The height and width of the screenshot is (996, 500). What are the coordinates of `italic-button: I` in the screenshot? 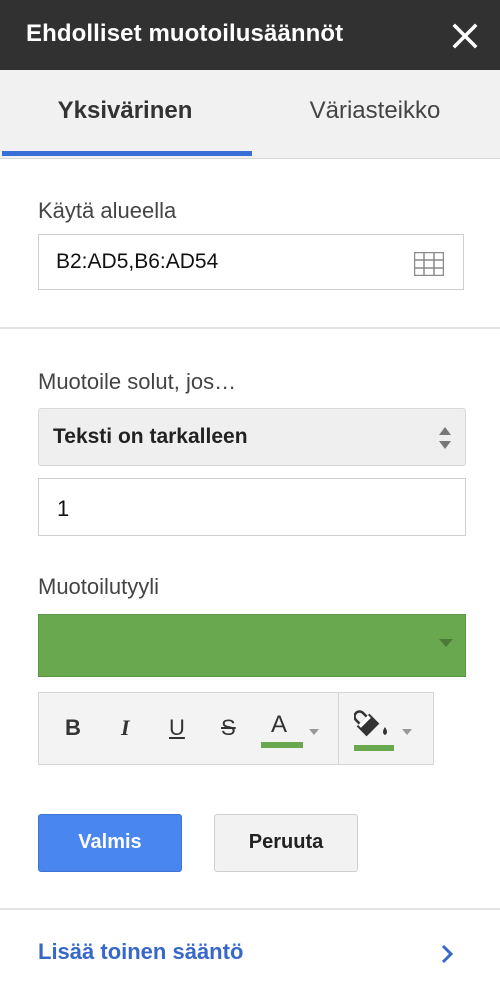 It's located at (127, 728).